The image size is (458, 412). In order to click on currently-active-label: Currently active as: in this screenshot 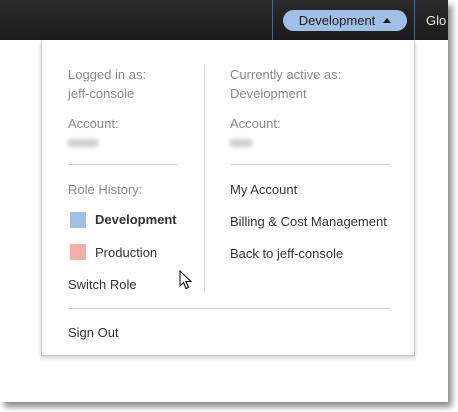, I will do `click(286, 74)`.